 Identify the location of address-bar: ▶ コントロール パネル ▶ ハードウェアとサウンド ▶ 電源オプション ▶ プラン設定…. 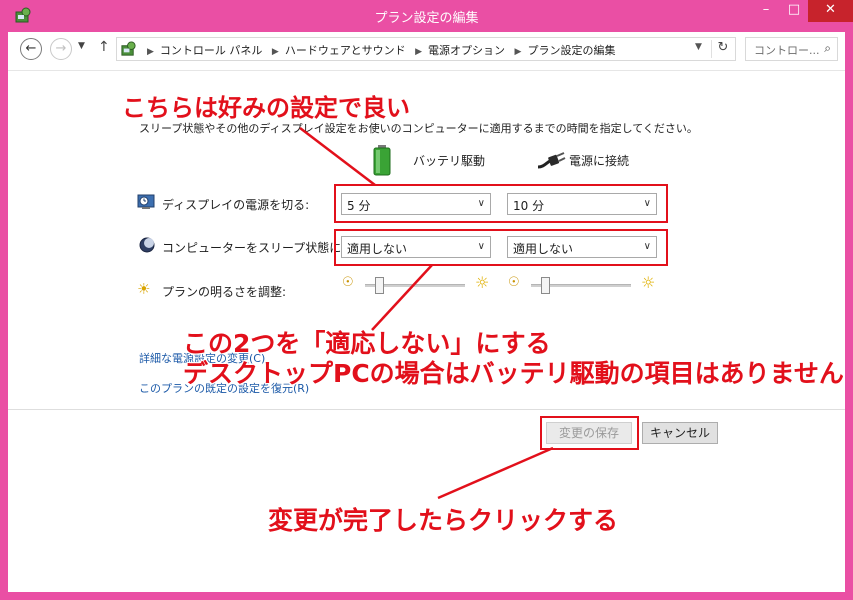
(426, 49).